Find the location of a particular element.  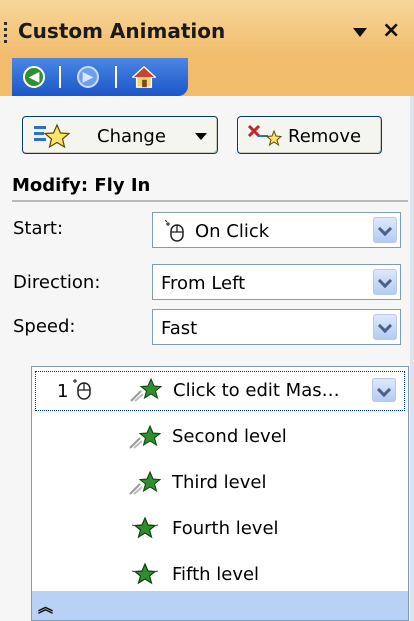

direction-select: From Left is located at coordinates (276, 282).